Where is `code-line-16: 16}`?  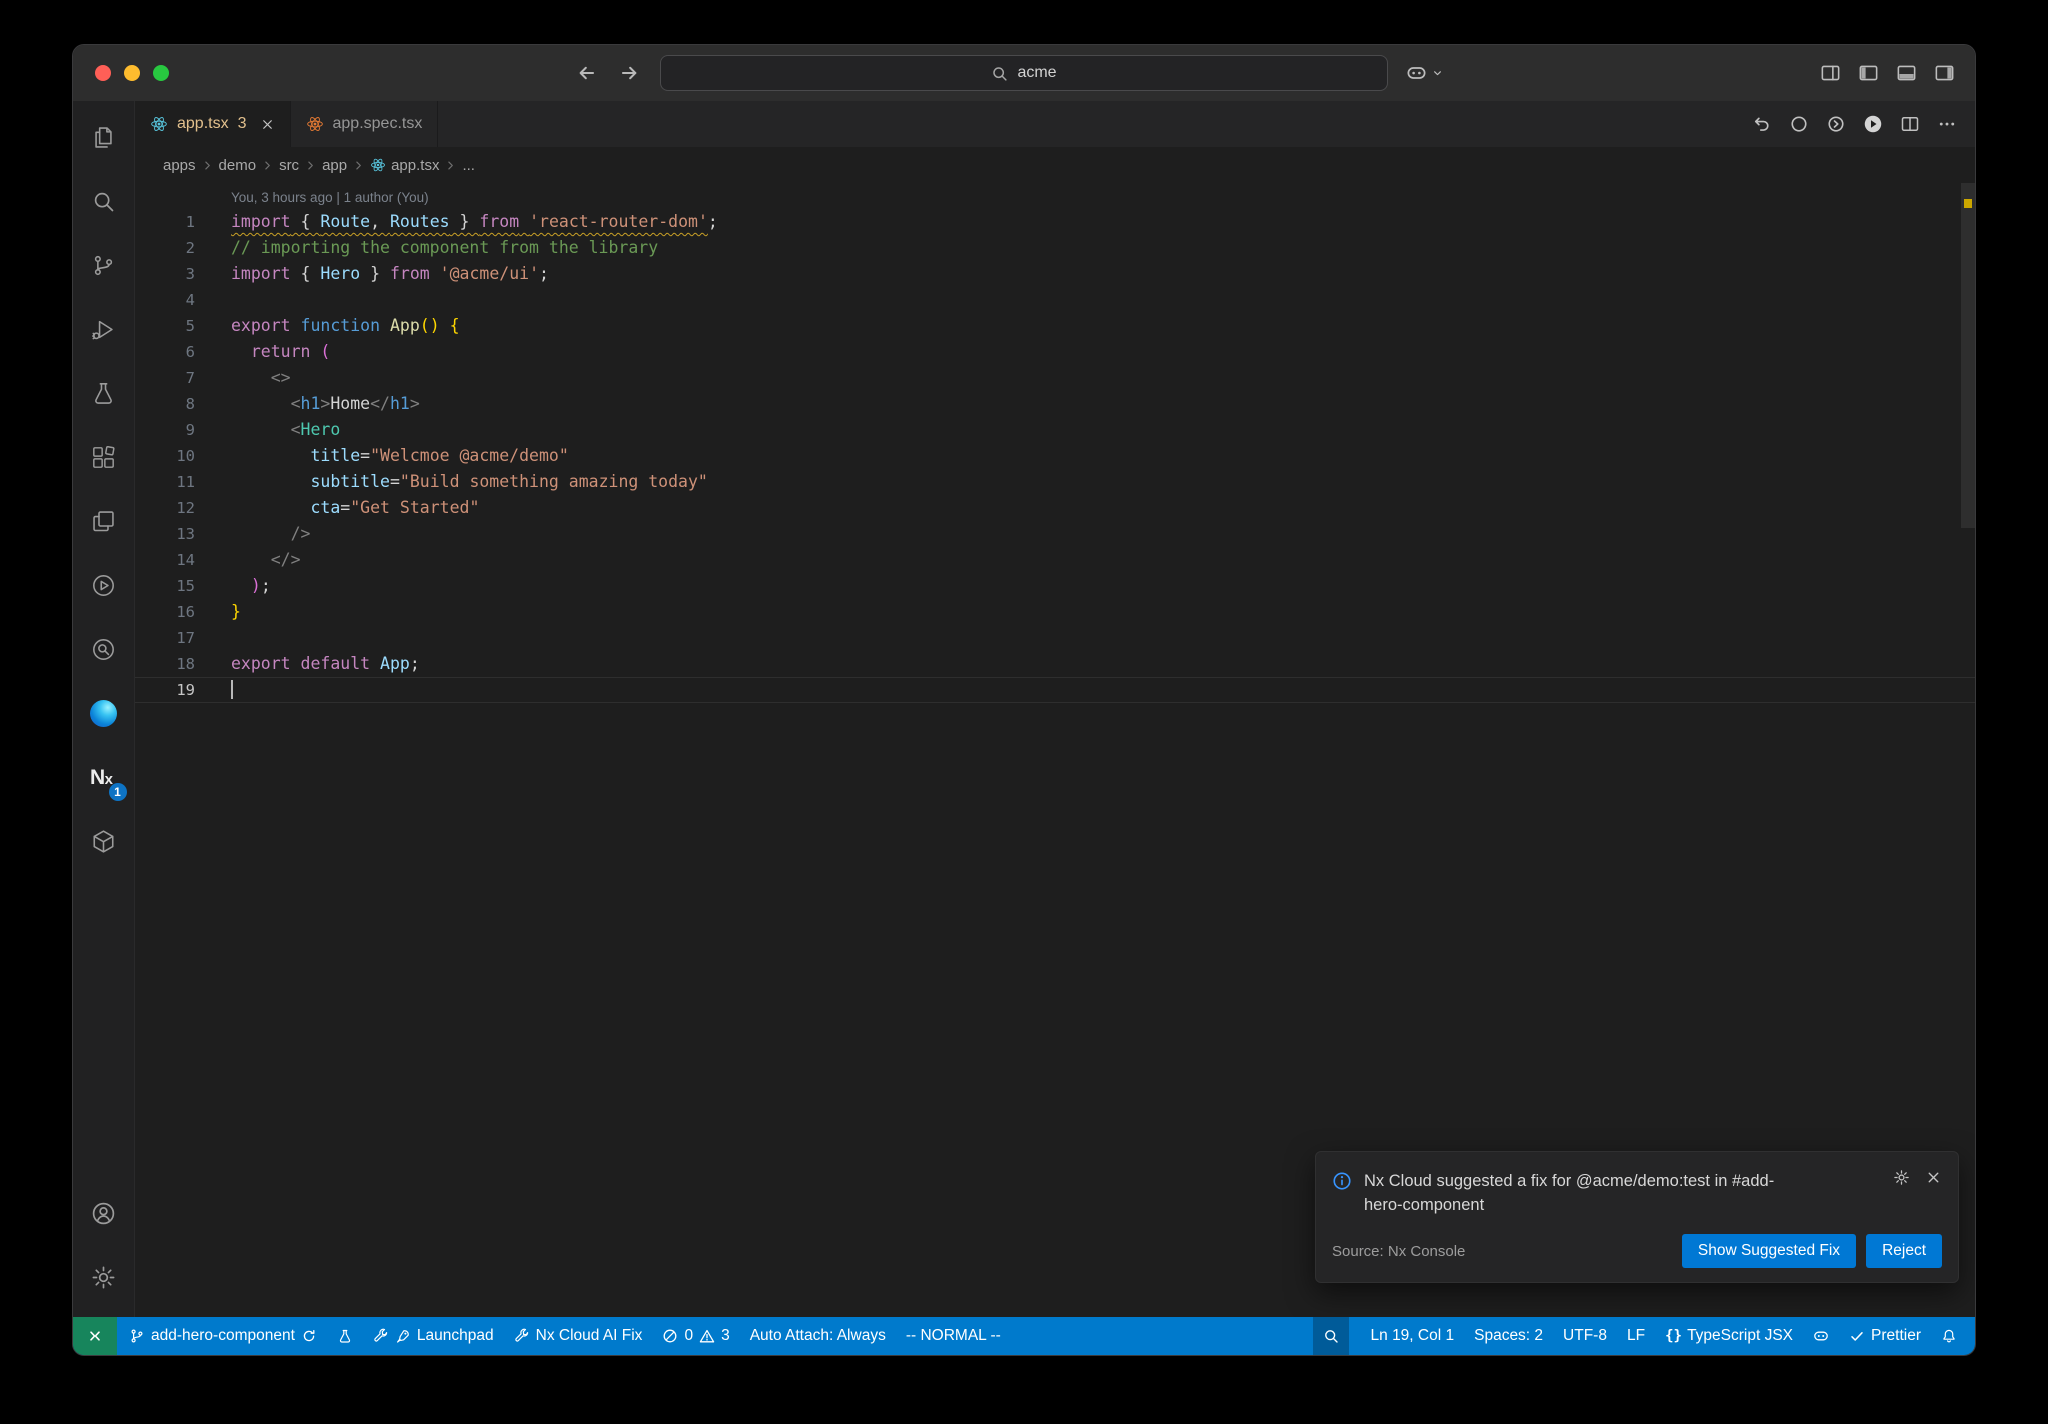 code-line-16: 16} is located at coordinates (1055, 612).